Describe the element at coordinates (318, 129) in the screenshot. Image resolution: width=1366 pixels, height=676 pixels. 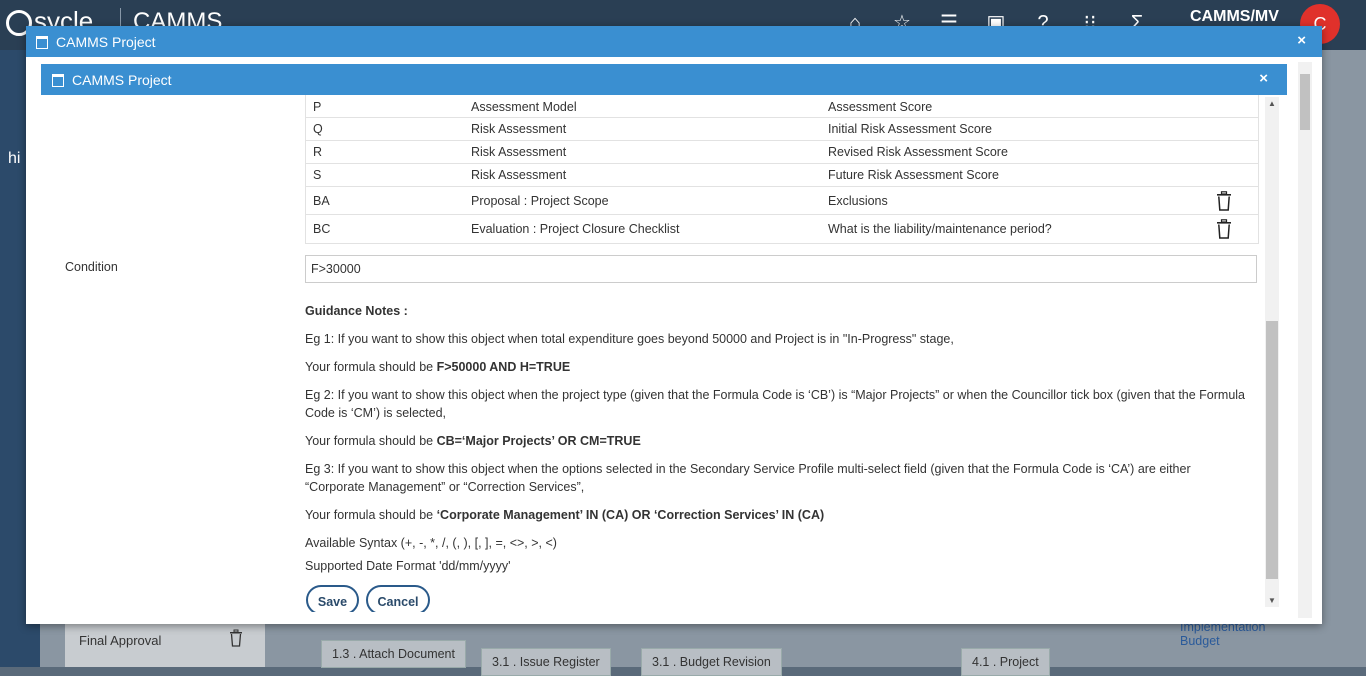
I see `formula-code: Q` at that location.